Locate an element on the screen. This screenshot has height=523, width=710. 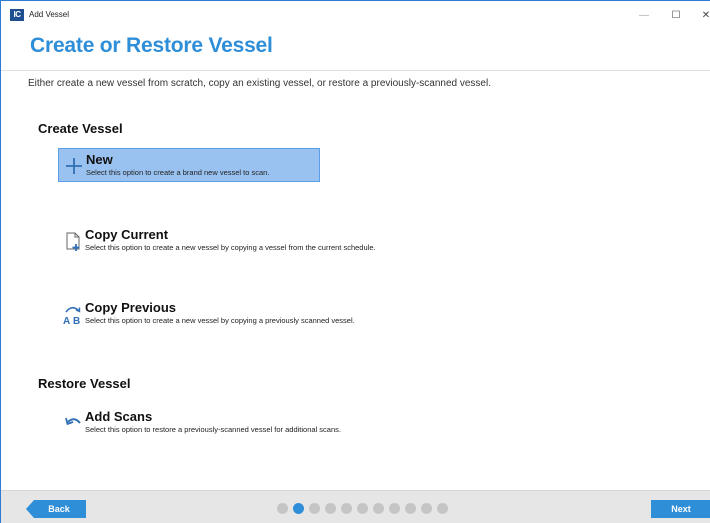
undo-arrow-icon is located at coordinates (73, 423).